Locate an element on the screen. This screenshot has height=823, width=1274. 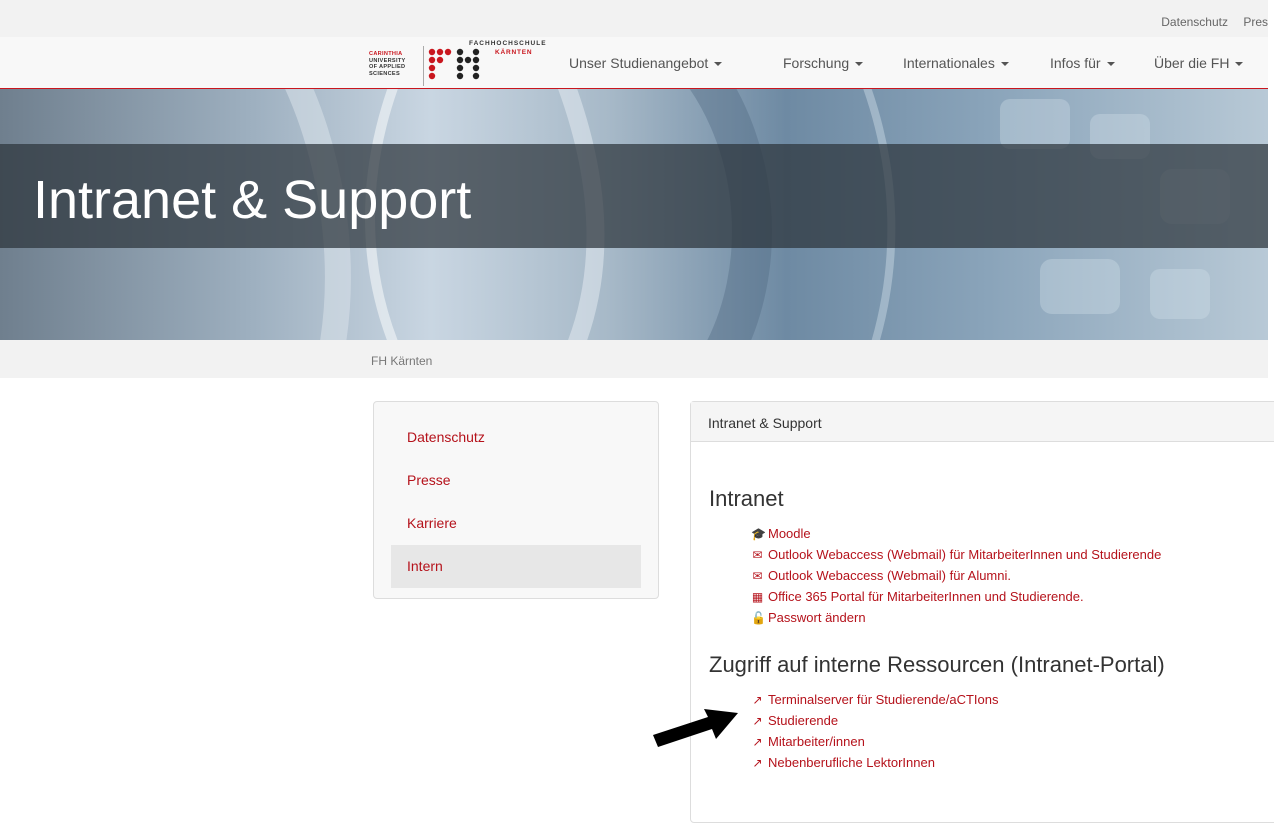
link-outlook-alumni: ✉ Outlook Webaccess (Webmail) für Alumni. is located at coordinates (881, 575).